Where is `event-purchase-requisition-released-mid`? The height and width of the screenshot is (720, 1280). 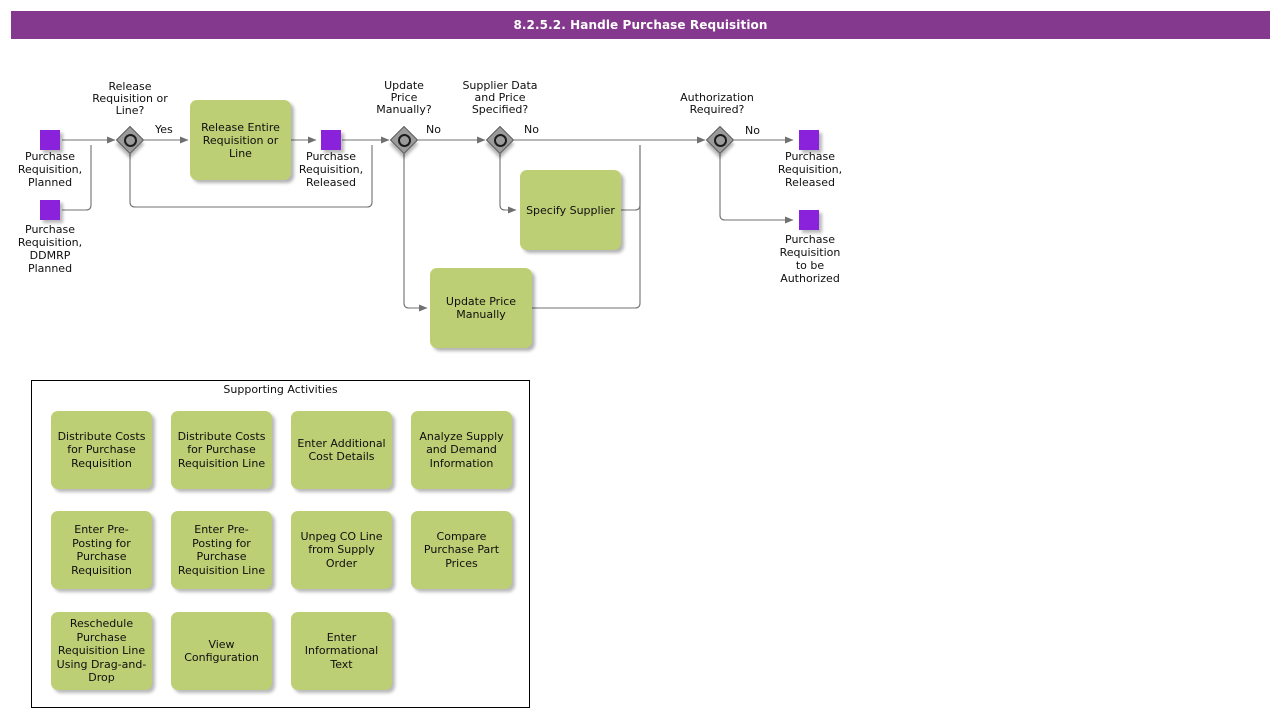 event-purchase-requisition-released-mid is located at coordinates (331, 140).